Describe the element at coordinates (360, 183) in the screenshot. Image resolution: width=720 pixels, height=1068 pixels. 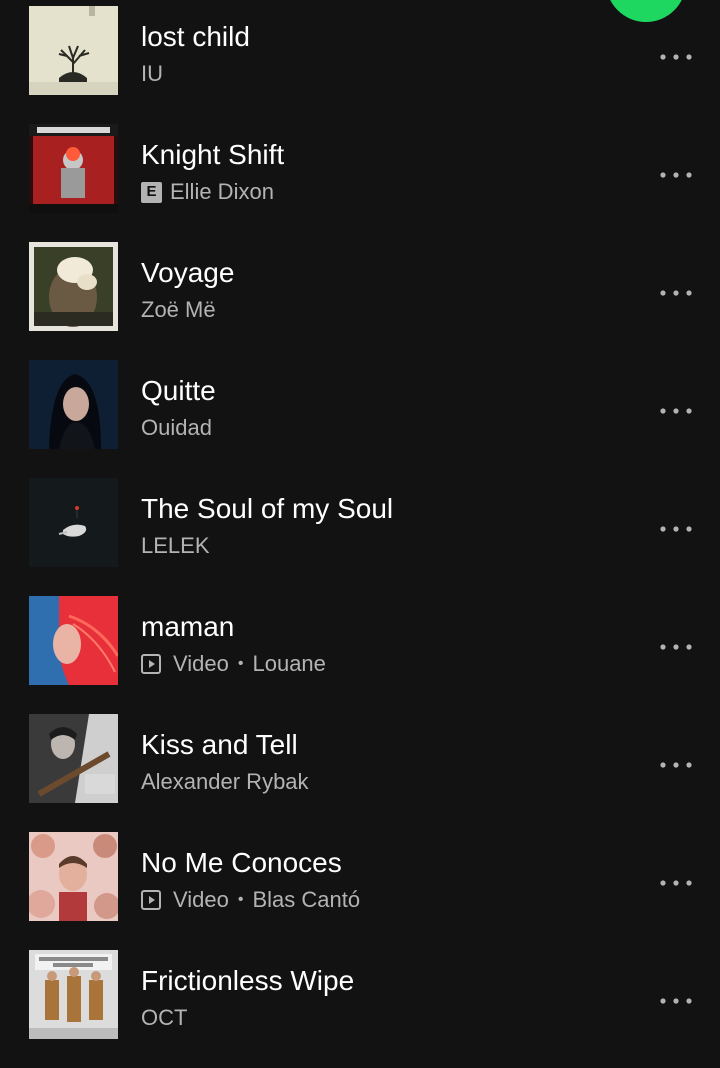
I see `track-row: Knight Shift E Ellie Dixon` at that location.